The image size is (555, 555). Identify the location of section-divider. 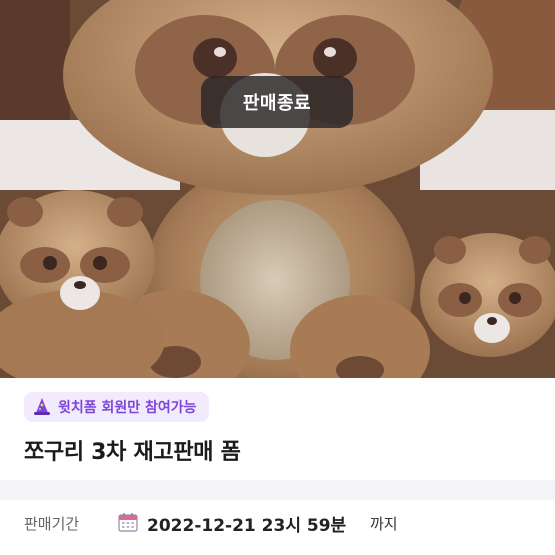
(277, 490).